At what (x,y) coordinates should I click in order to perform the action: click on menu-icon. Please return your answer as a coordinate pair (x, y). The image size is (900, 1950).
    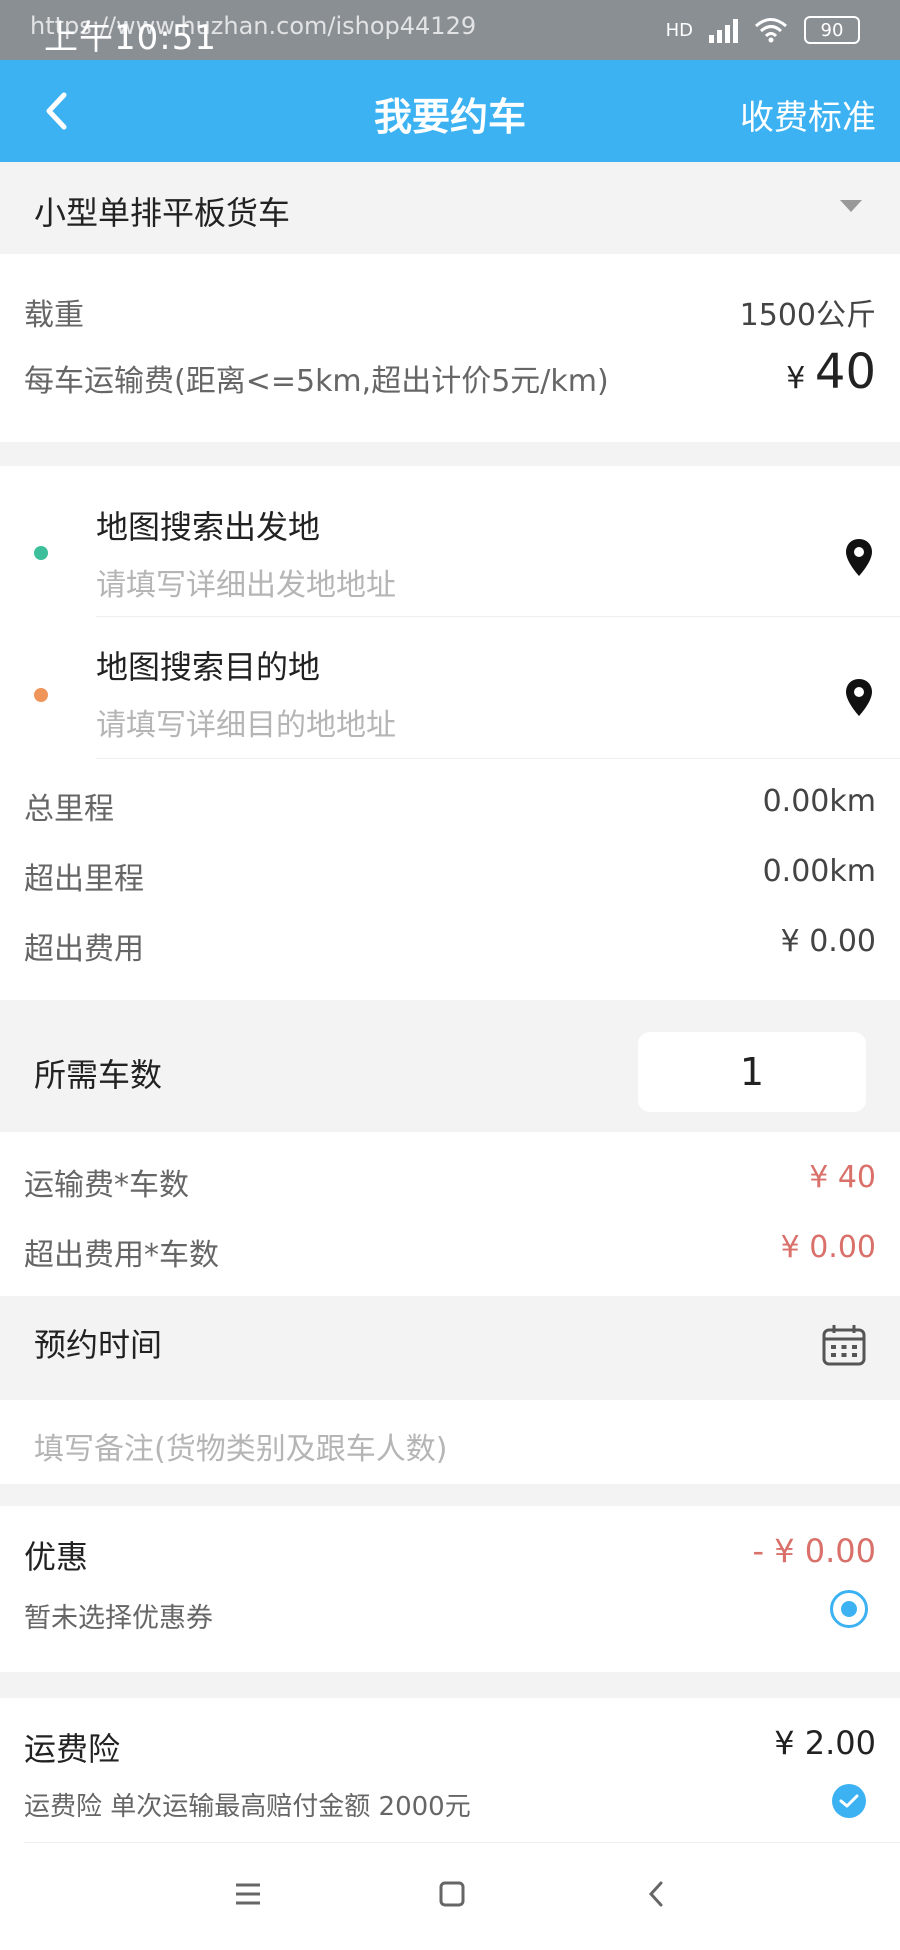
    Looking at the image, I should click on (248, 1894).